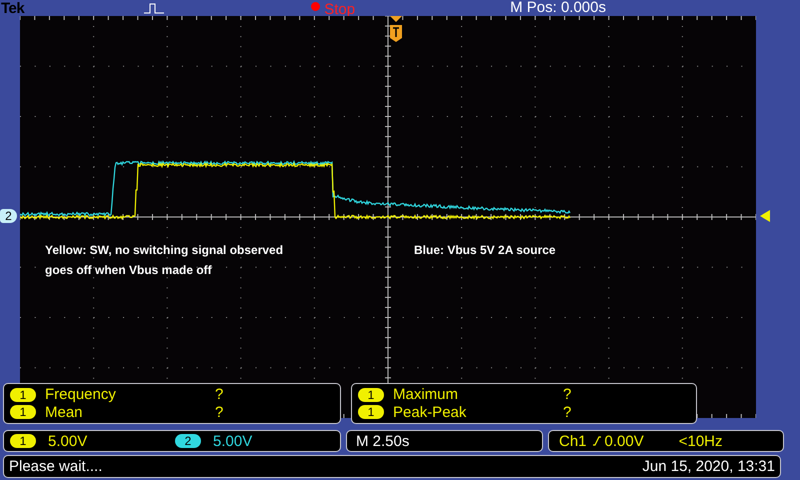  I want to click on rising-edge-icon, so click(596, 441).